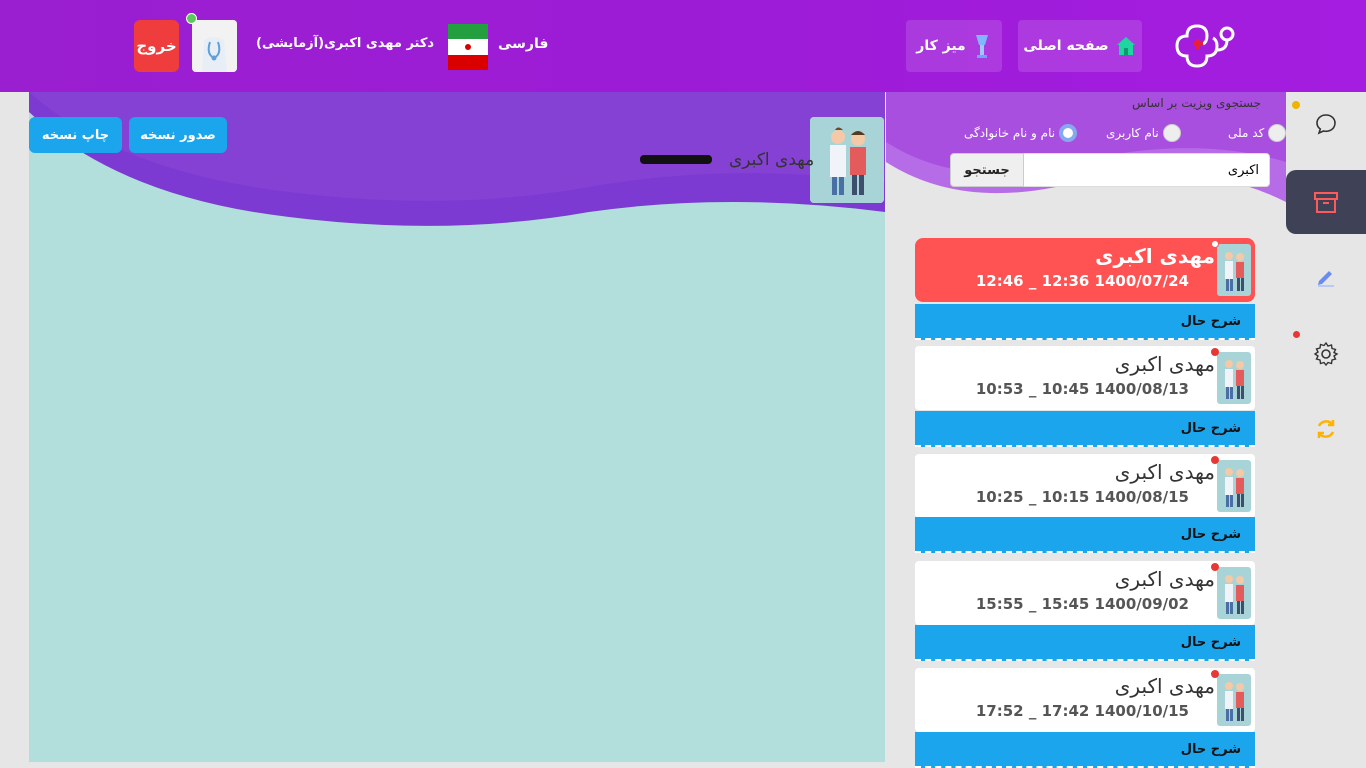  I want to click on patient-image, so click(847, 160).